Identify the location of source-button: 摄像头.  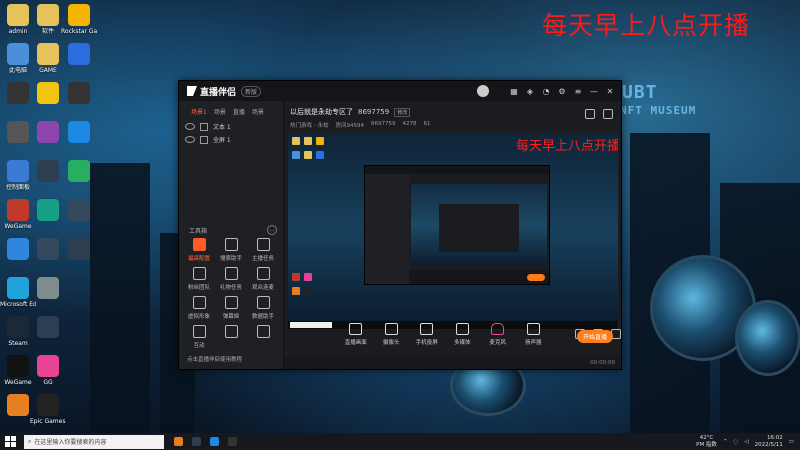
(392, 334).